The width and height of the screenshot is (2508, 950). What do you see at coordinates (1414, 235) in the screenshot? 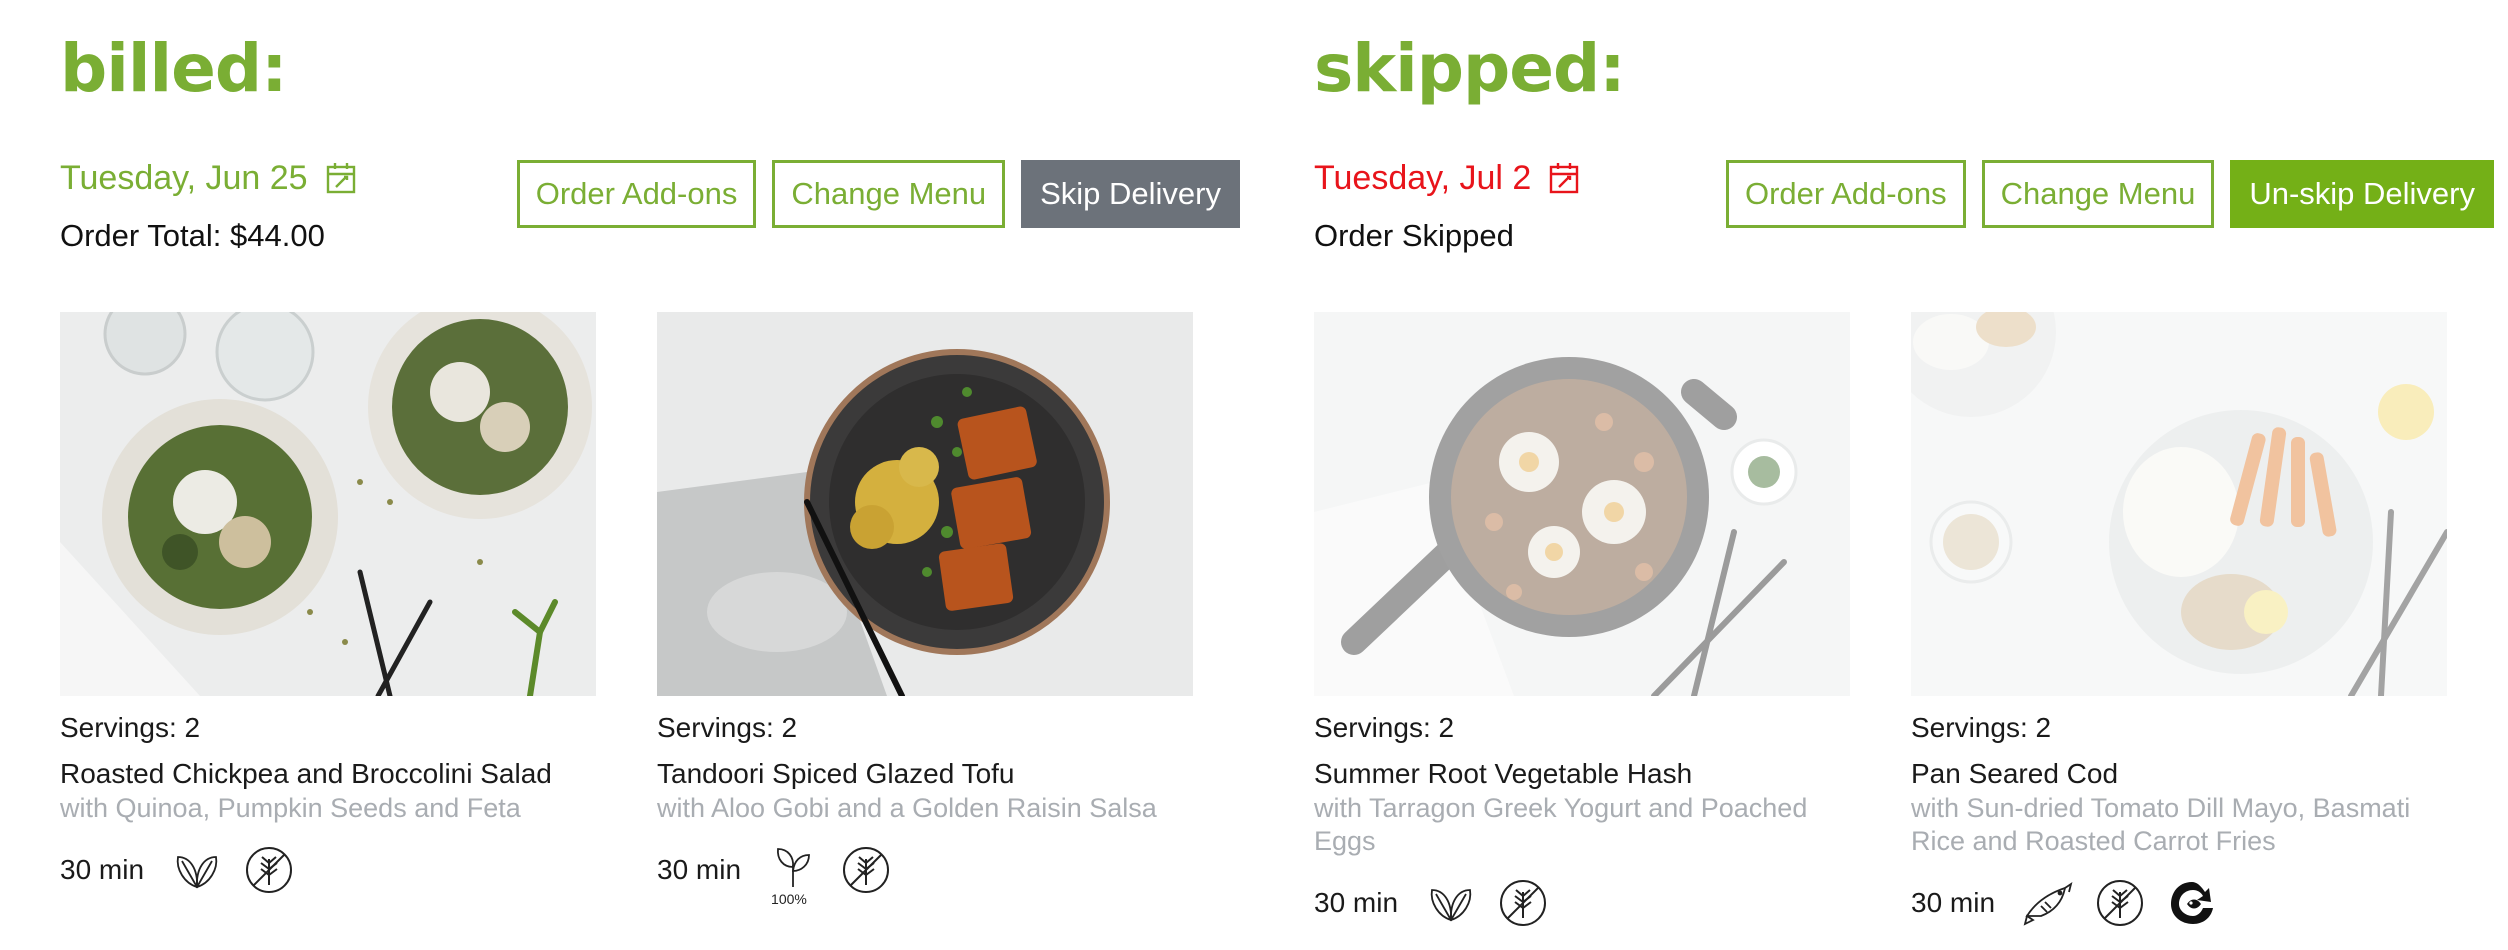
I see `order-status: Order Skipped` at bounding box center [1414, 235].